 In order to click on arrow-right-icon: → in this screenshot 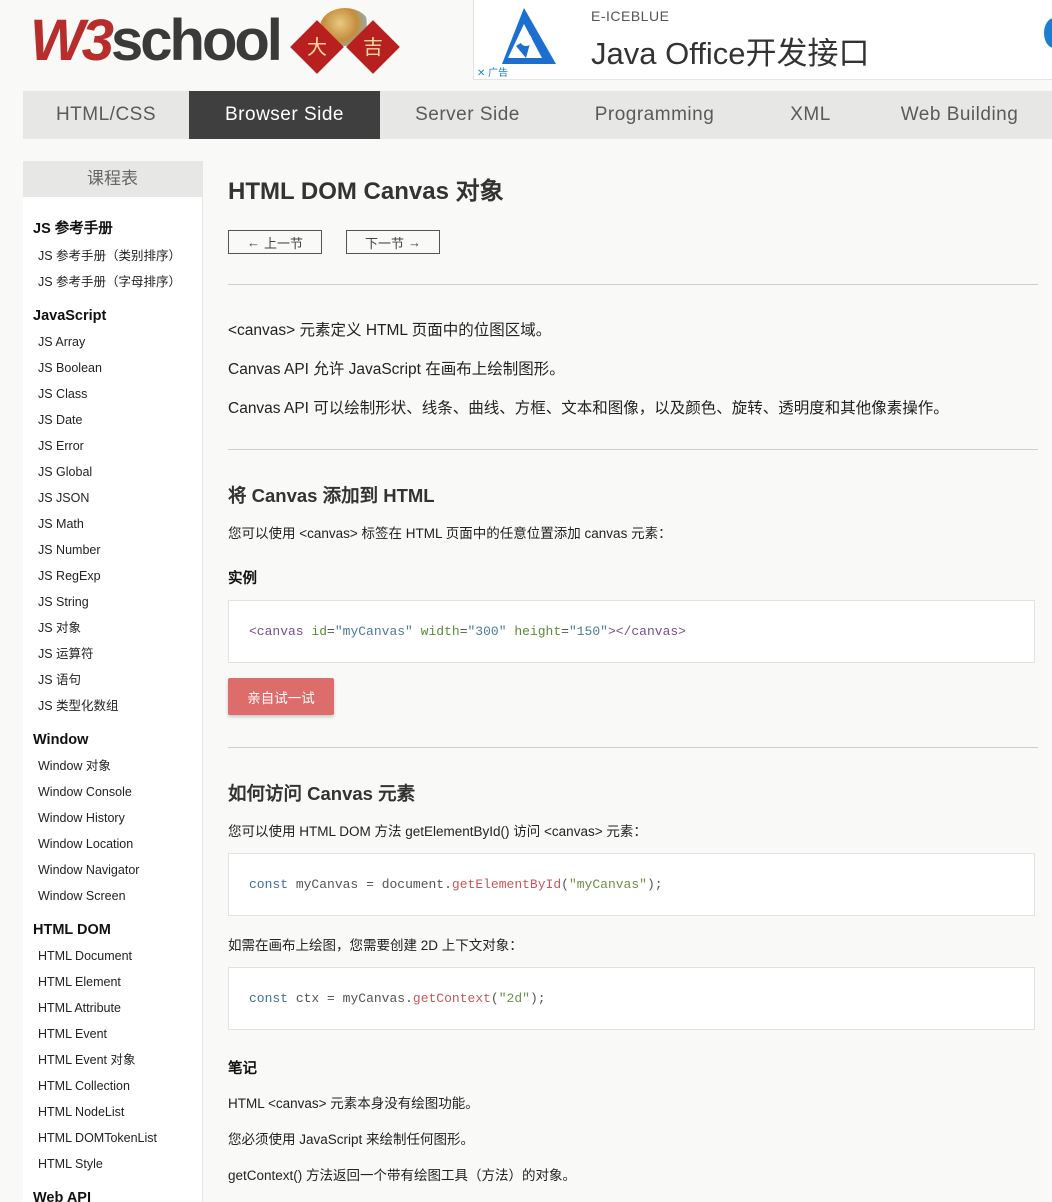, I will do `click(414, 242)`.